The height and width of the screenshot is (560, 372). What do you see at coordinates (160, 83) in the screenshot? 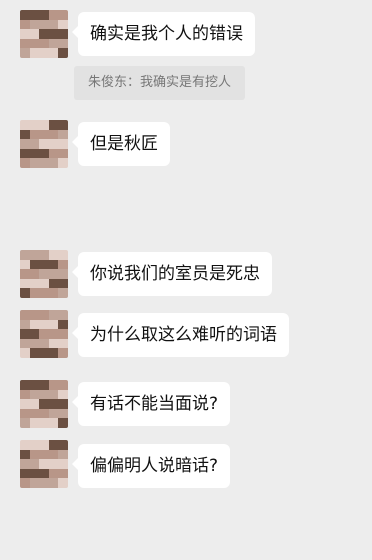
I see `quoted-message: 朱俊东：我确实是有挖人` at bounding box center [160, 83].